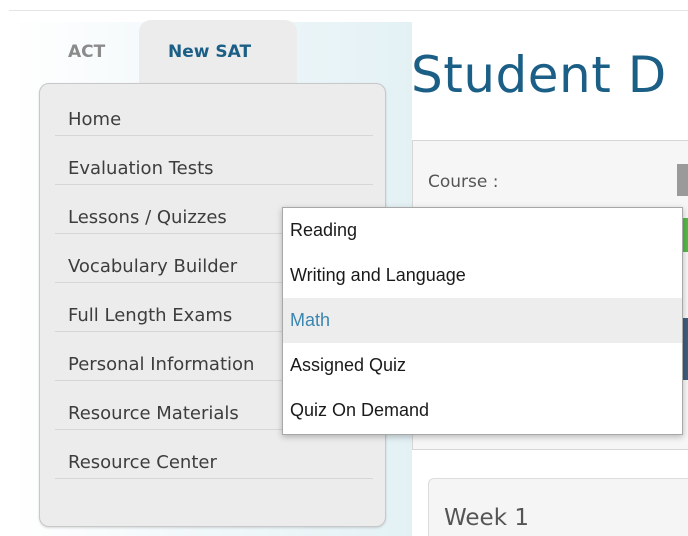 The width and height of the screenshot is (688, 536). Describe the element at coordinates (218, 53) in the screenshot. I see `tab-new-sat: New SAT` at that location.